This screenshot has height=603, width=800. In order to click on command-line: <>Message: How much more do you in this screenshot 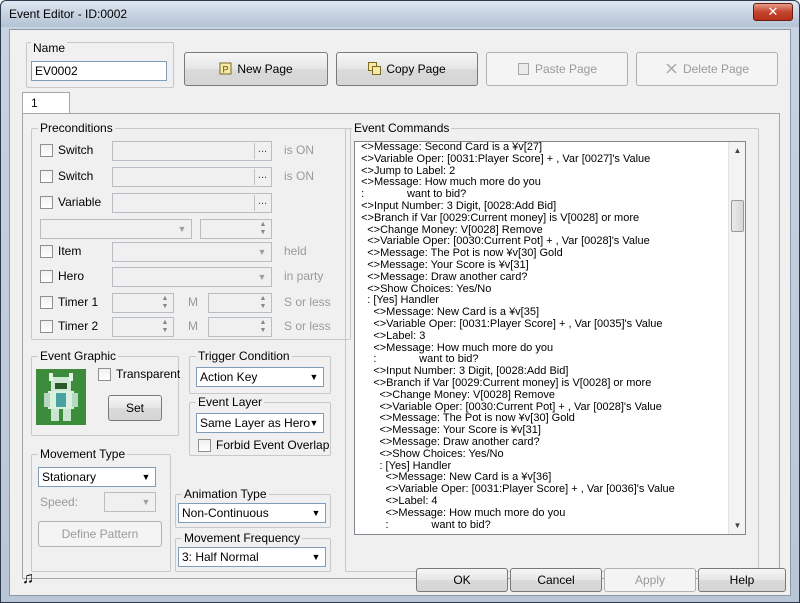, I will do `click(550, 513)`.